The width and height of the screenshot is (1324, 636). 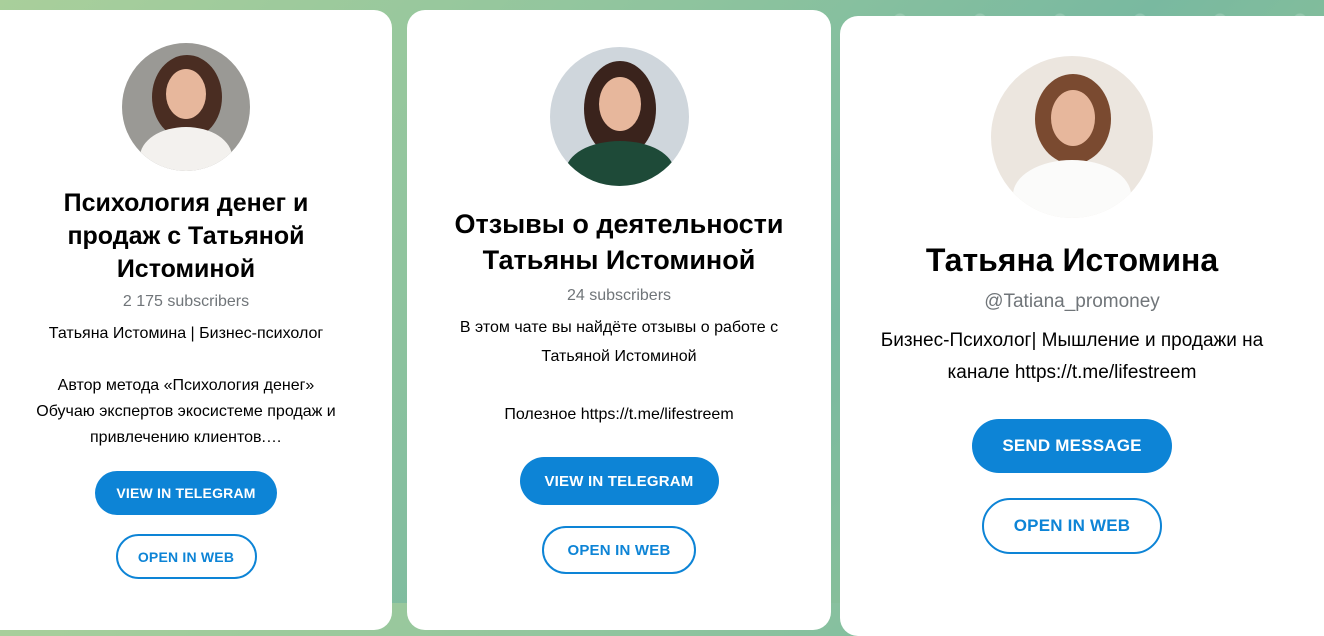 I want to click on username: @Tatiana_promoney, so click(x=1072, y=301).